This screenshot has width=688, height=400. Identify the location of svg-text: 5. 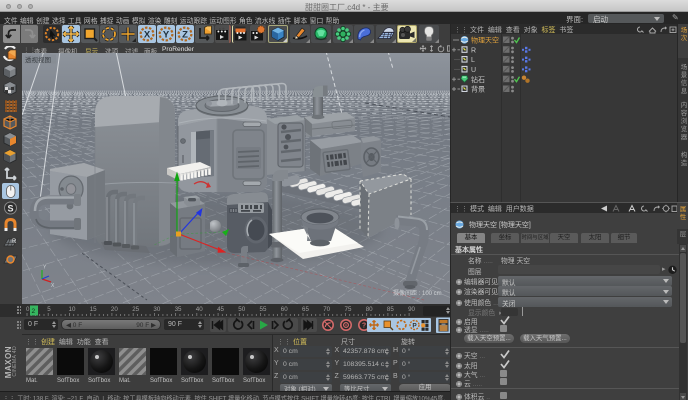
(49, 309).